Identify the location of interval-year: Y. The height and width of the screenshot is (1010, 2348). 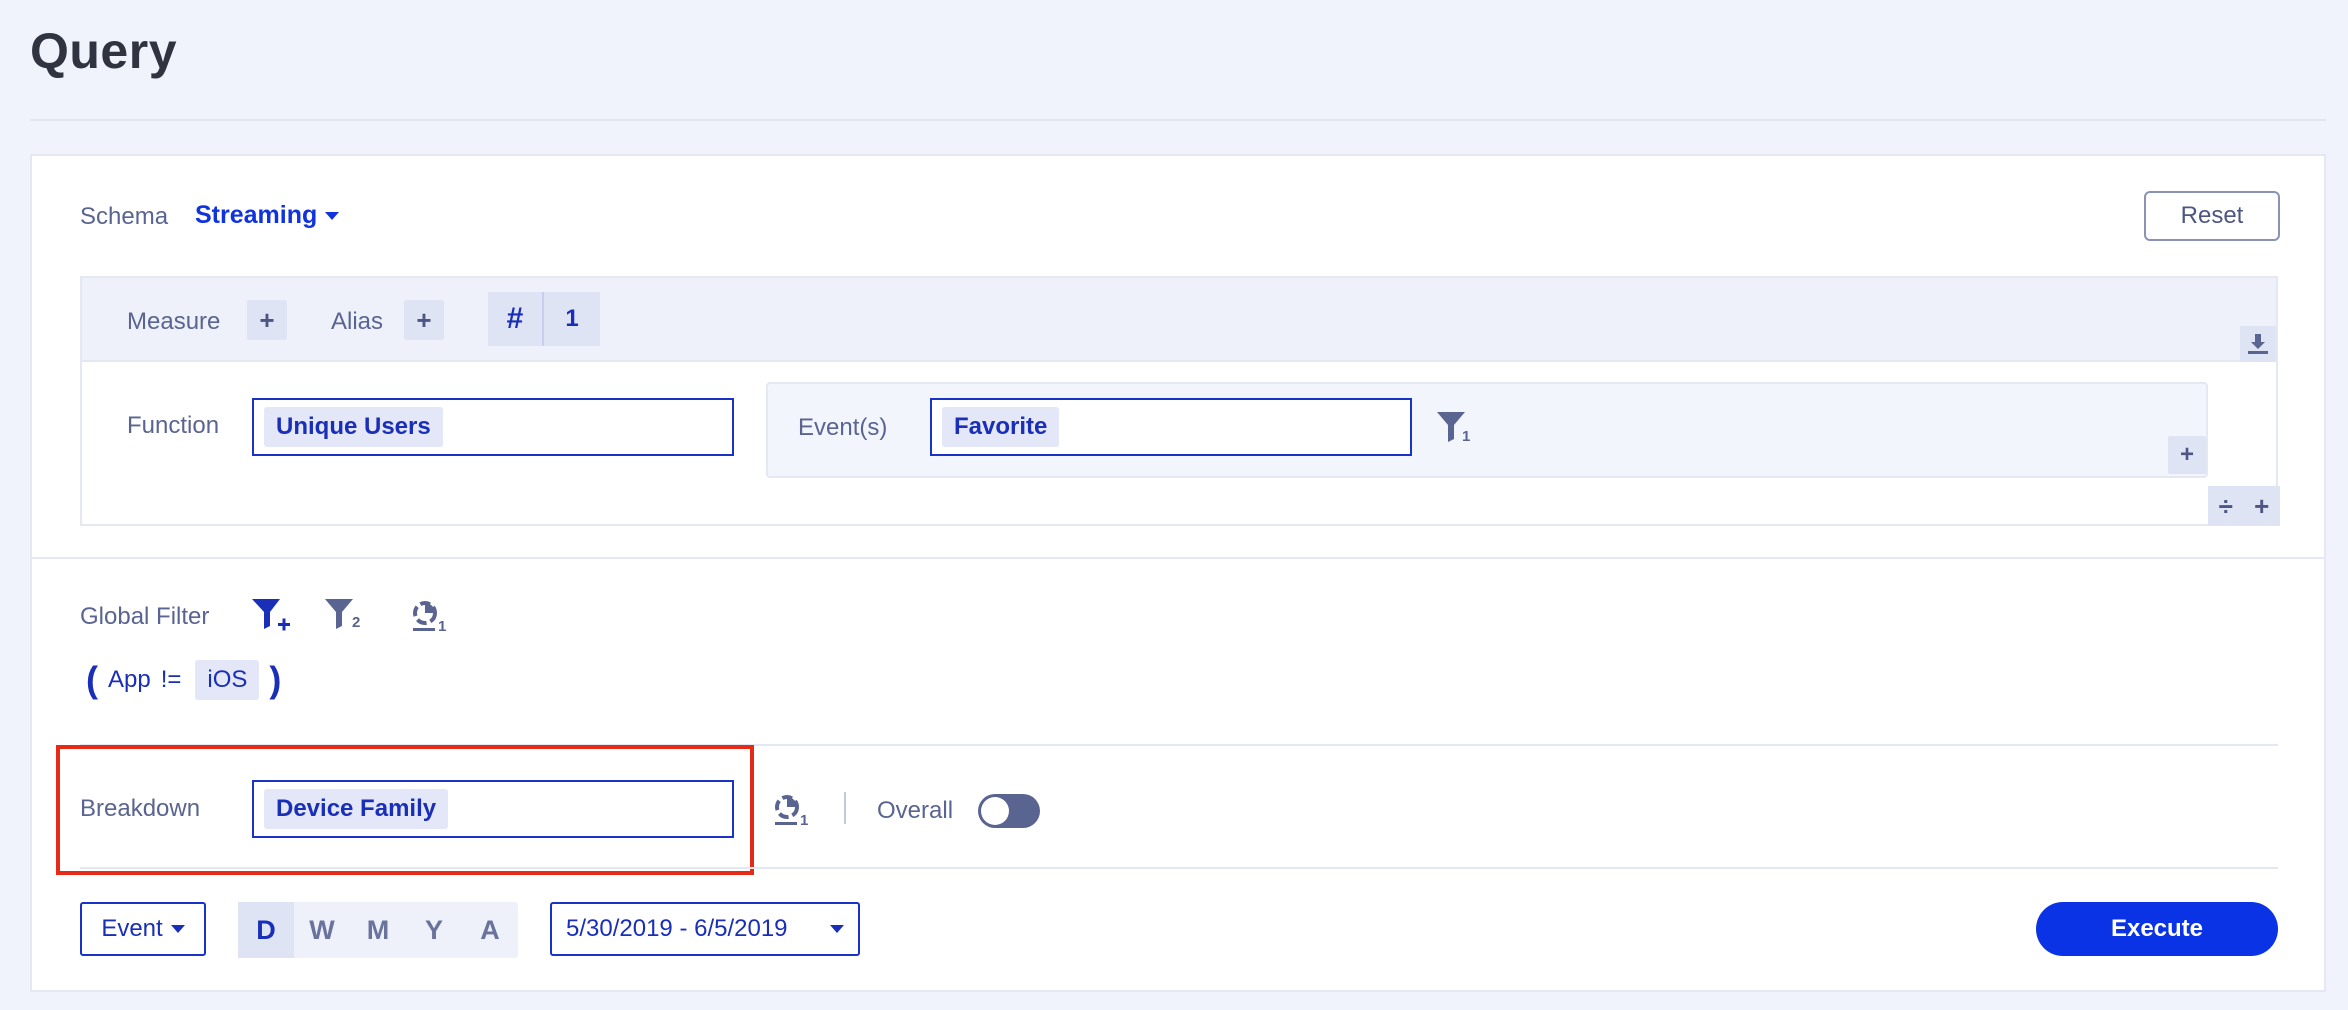
(434, 930).